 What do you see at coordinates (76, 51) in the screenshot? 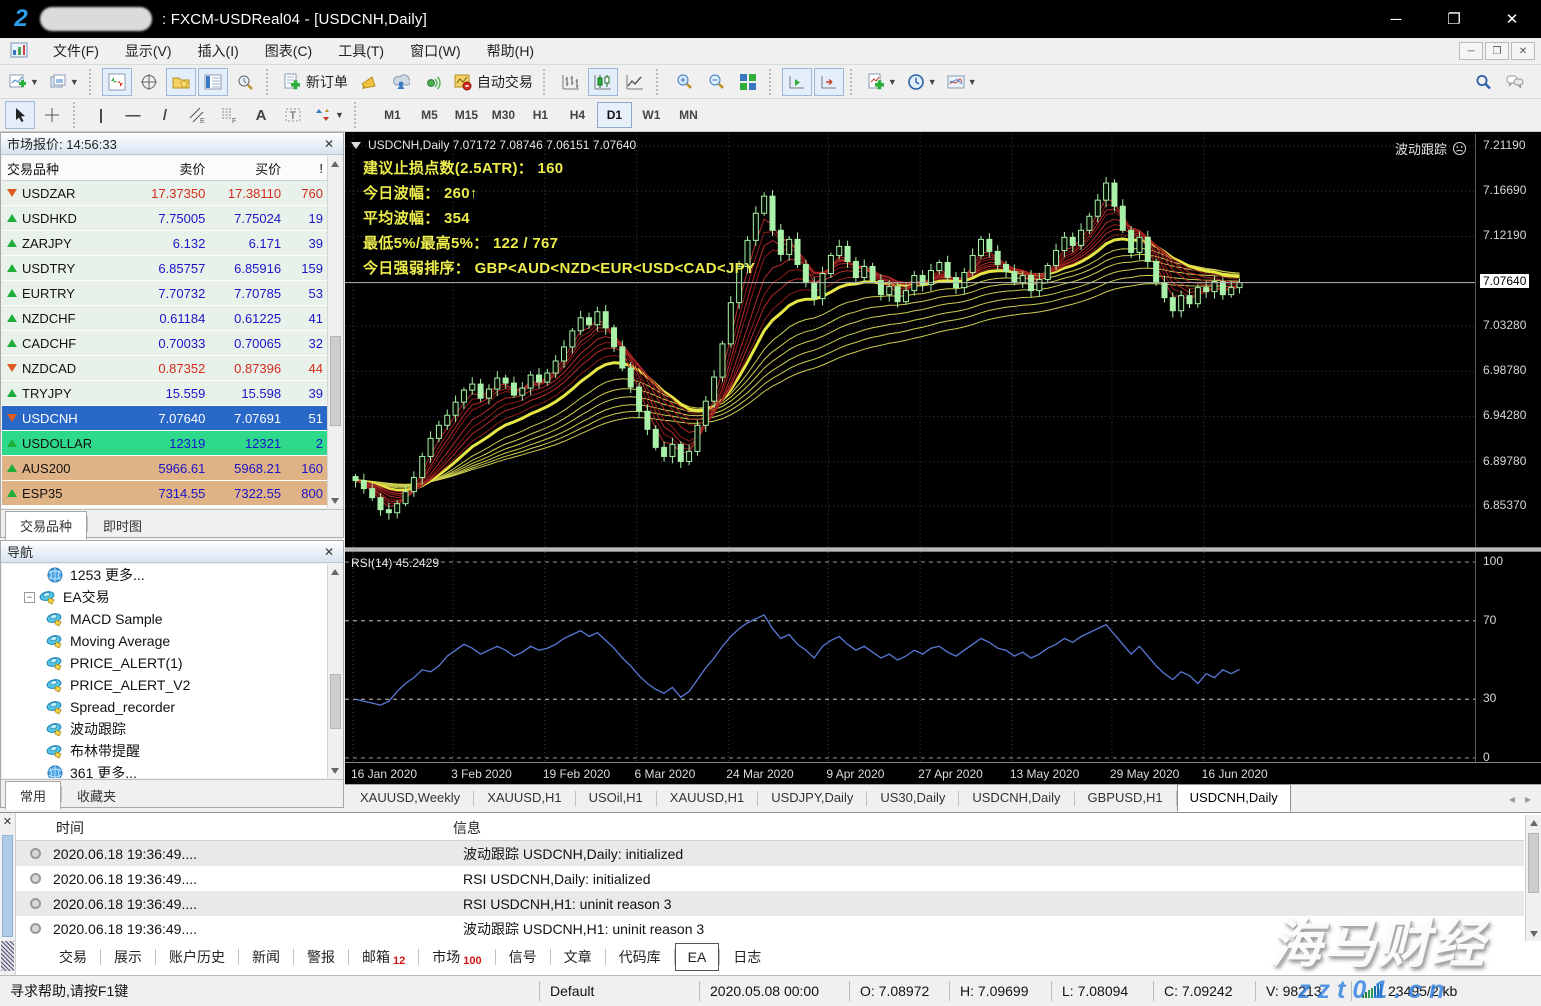
I see `menu-item: 文件(F)` at bounding box center [76, 51].